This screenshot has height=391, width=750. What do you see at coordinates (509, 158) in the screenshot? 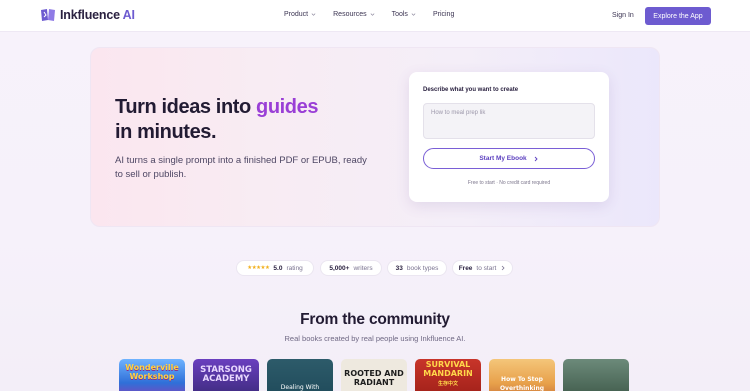
I see `start-ebook-button: Start My Ebook` at bounding box center [509, 158].